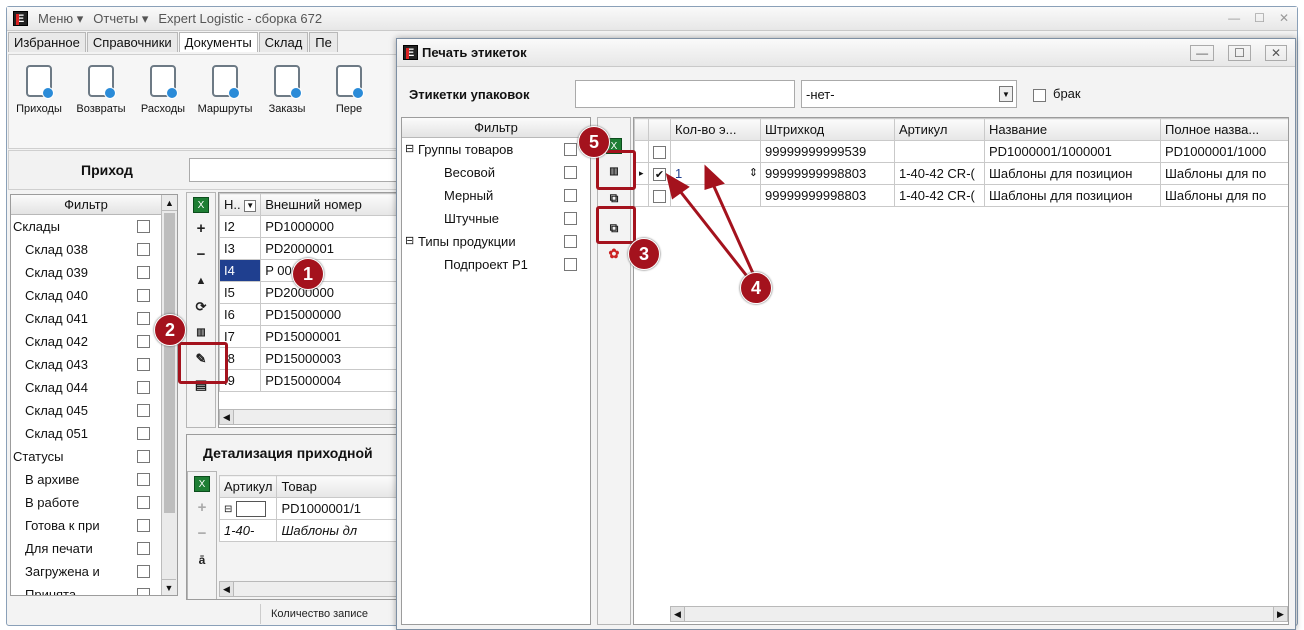 Image resolution: width=1304 pixels, height=630 pixels. Describe the element at coordinates (677, 186) in the screenshot. I see `arrow-head-checkbox` at that location.